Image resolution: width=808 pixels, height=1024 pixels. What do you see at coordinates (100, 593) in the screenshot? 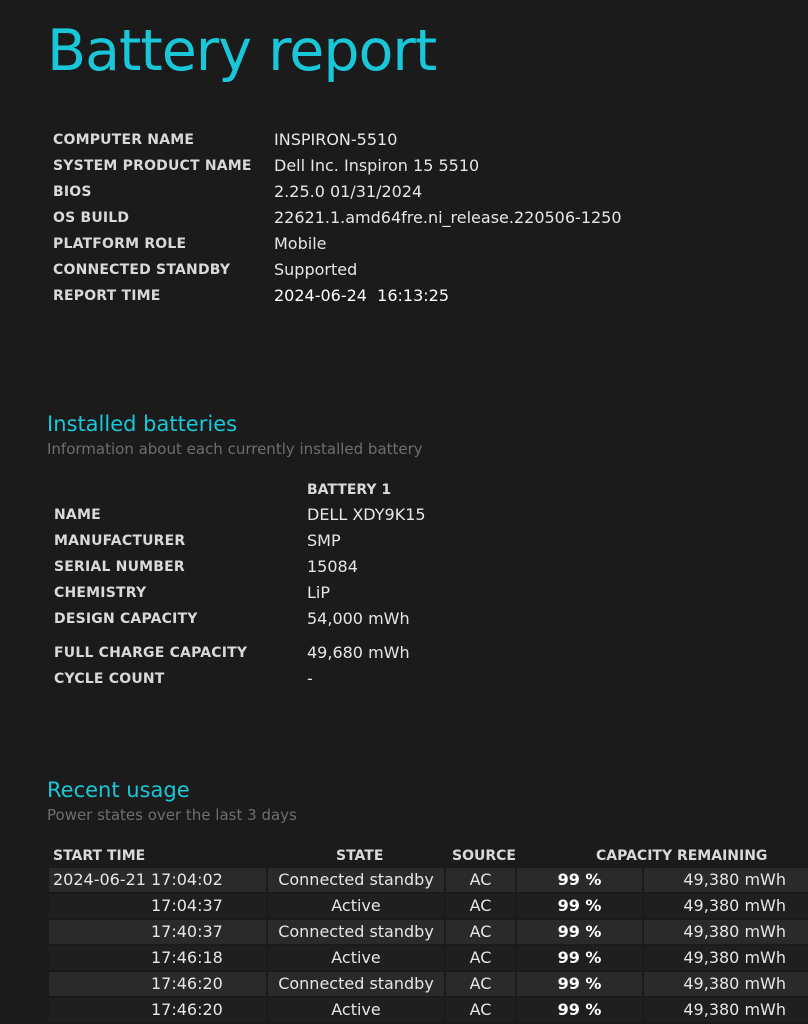
I see `label-chemistry: CHEMISTRY` at bounding box center [100, 593].